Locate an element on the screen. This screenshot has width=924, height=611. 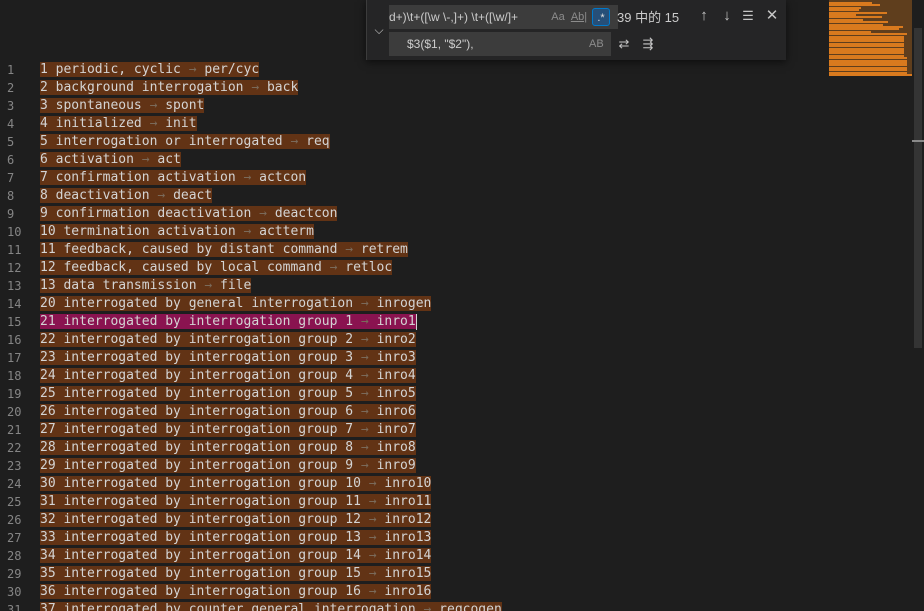
line-number: 3 is located at coordinates (11, 106).